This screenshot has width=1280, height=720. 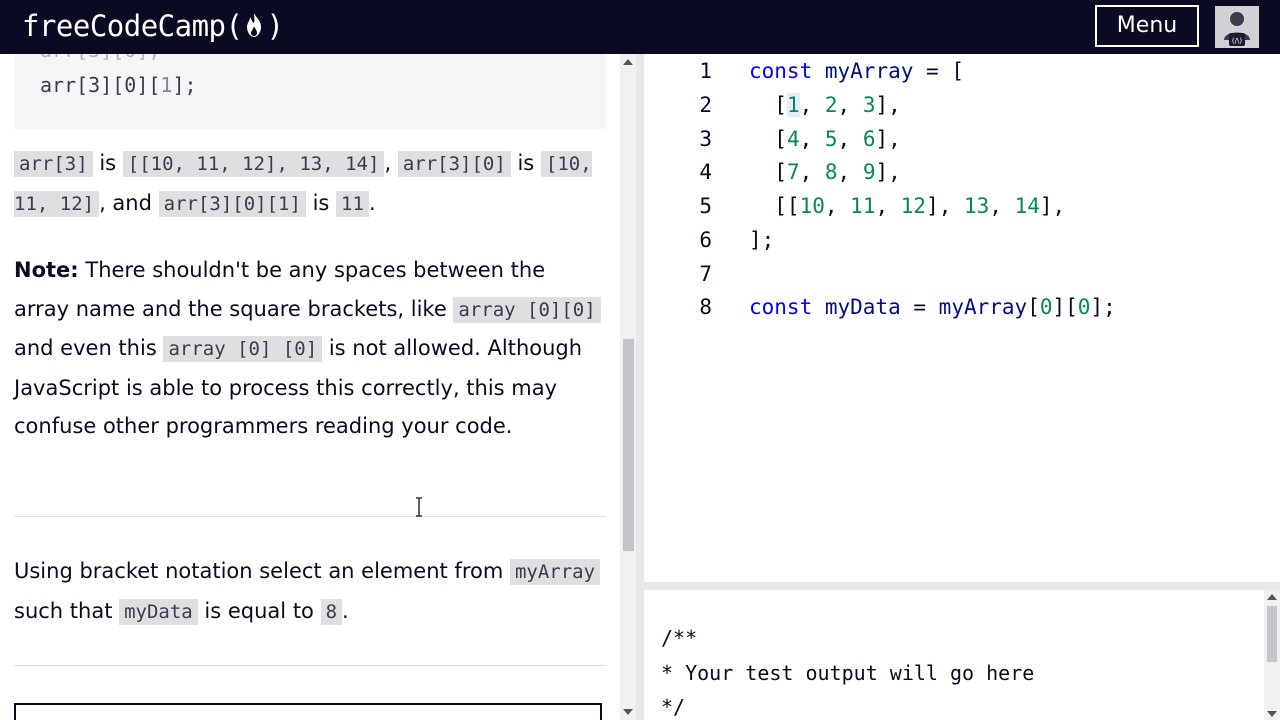 I want to click on text-cursor-icon, so click(x=419, y=507).